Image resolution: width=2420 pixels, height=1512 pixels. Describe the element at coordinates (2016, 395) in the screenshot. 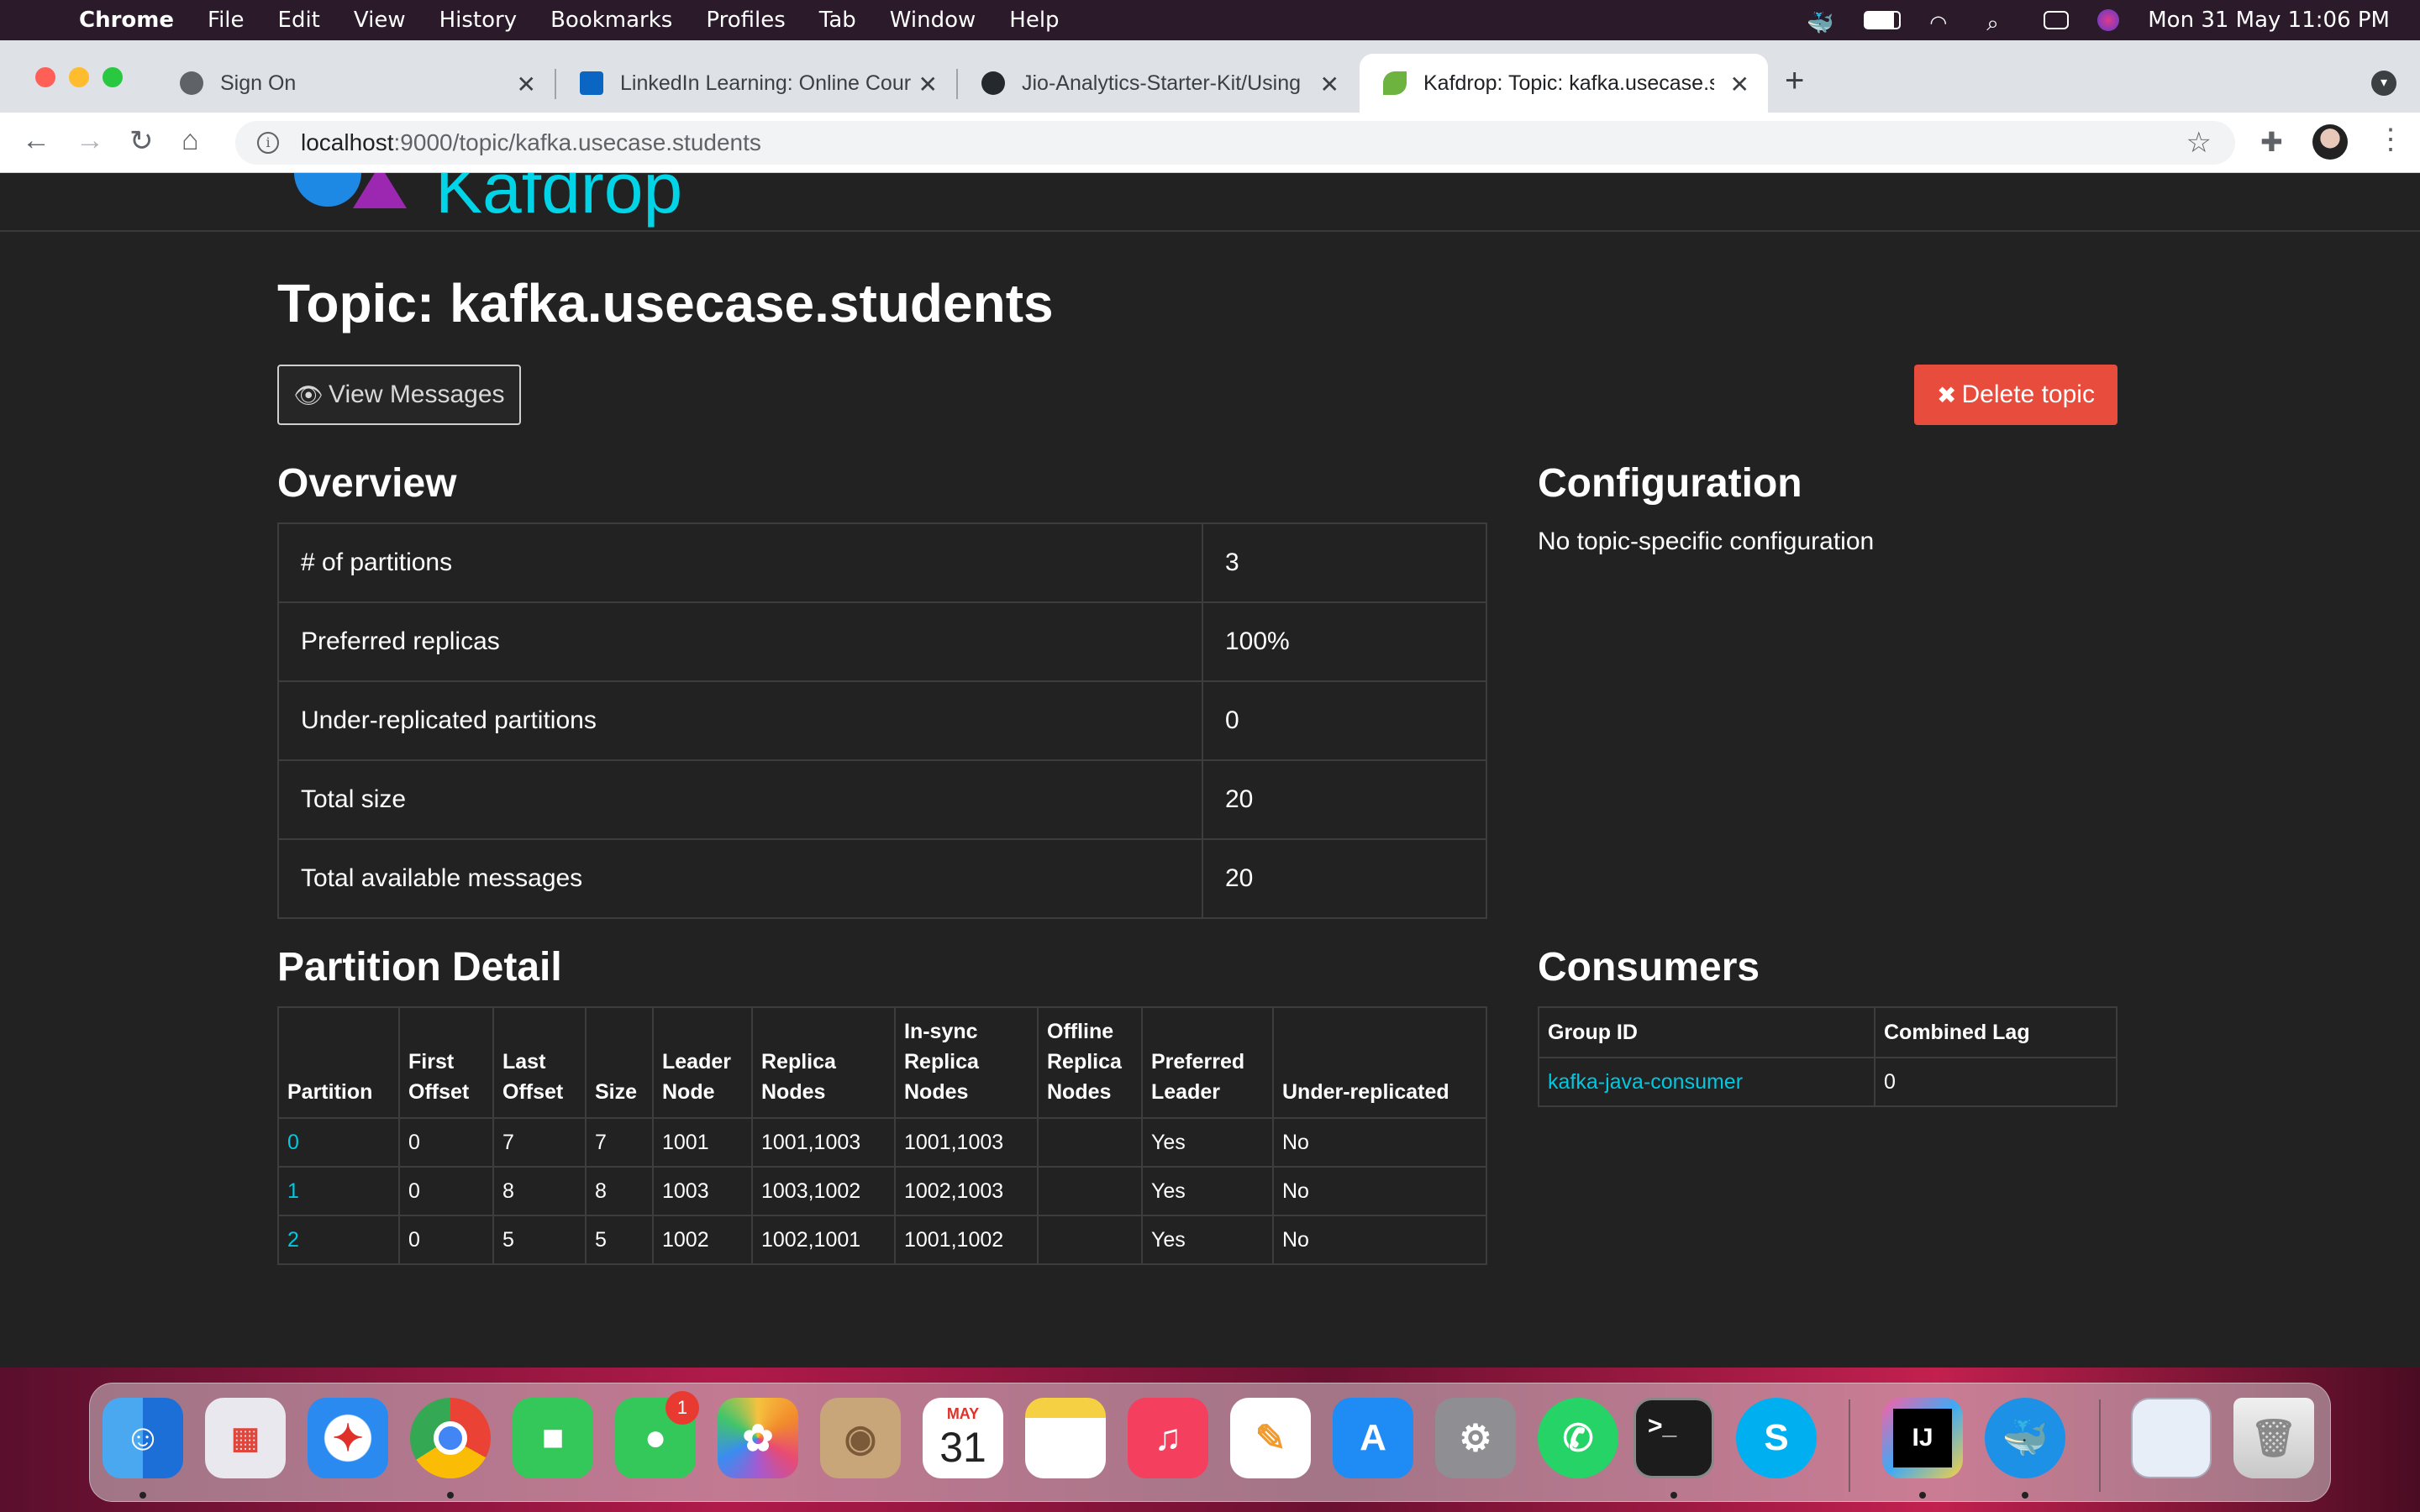

I see `delete-topic-button: ✖ Delete topic` at that location.